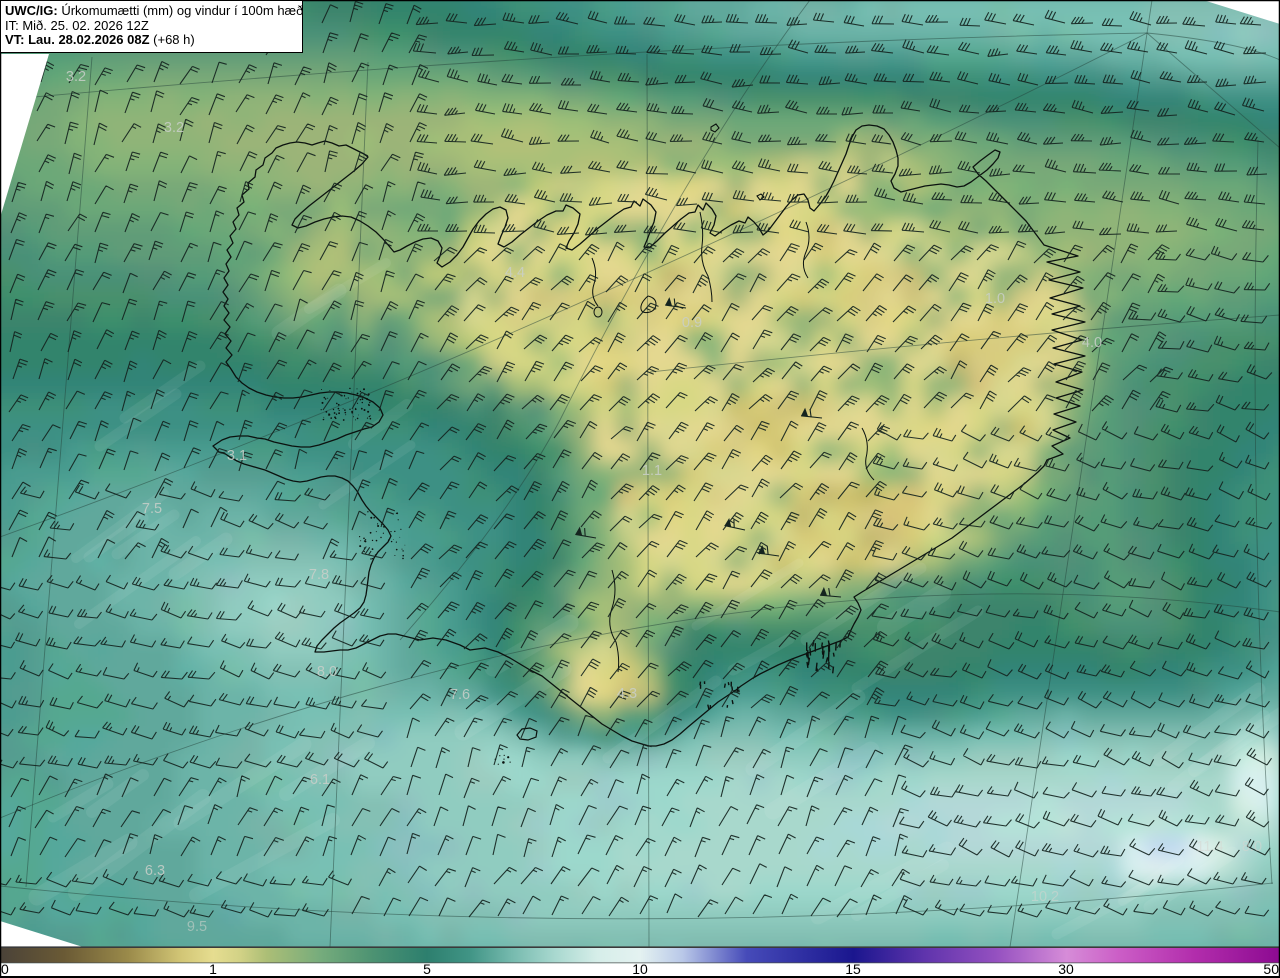  Describe the element at coordinates (197, 927) in the screenshot. I see `svg-text: 9.5` at that location.